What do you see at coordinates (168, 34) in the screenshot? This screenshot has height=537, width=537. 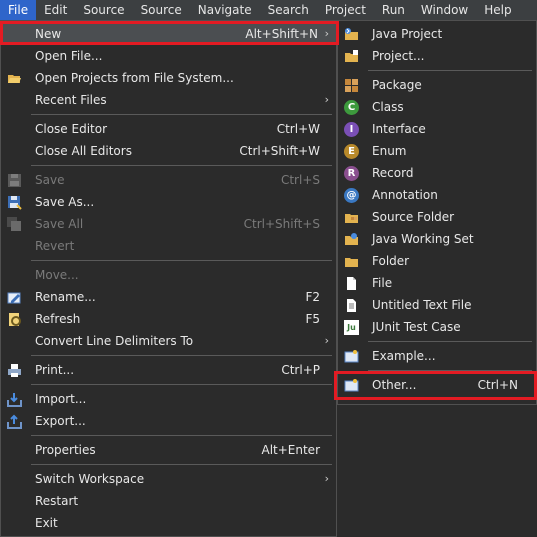 I see `menu-item-new: New Alt+Shift+N ›` at bounding box center [168, 34].